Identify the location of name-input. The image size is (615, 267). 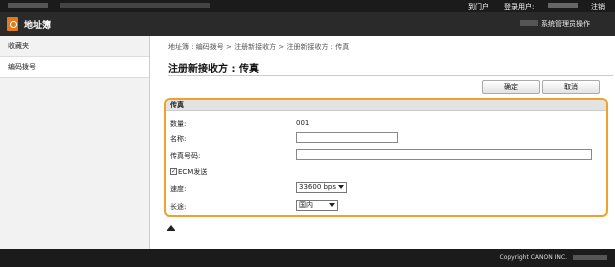
(347, 137).